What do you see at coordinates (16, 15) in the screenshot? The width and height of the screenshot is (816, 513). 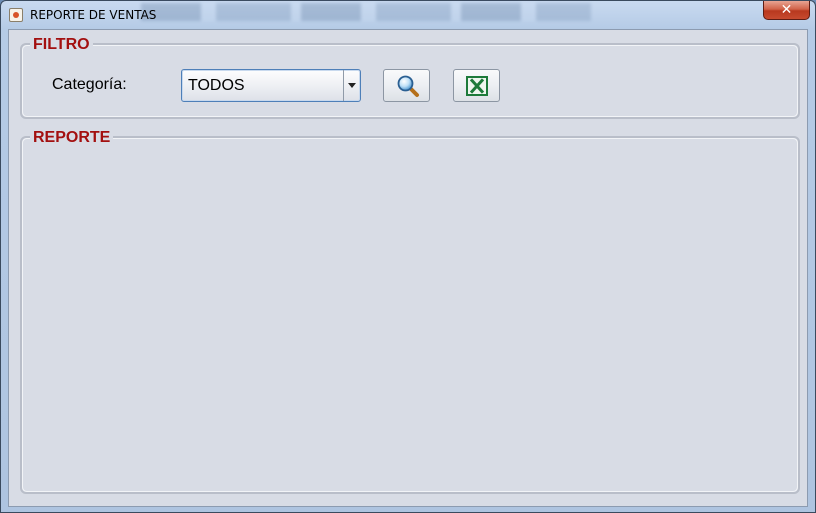 I see `java-app-icon` at bounding box center [16, 15].